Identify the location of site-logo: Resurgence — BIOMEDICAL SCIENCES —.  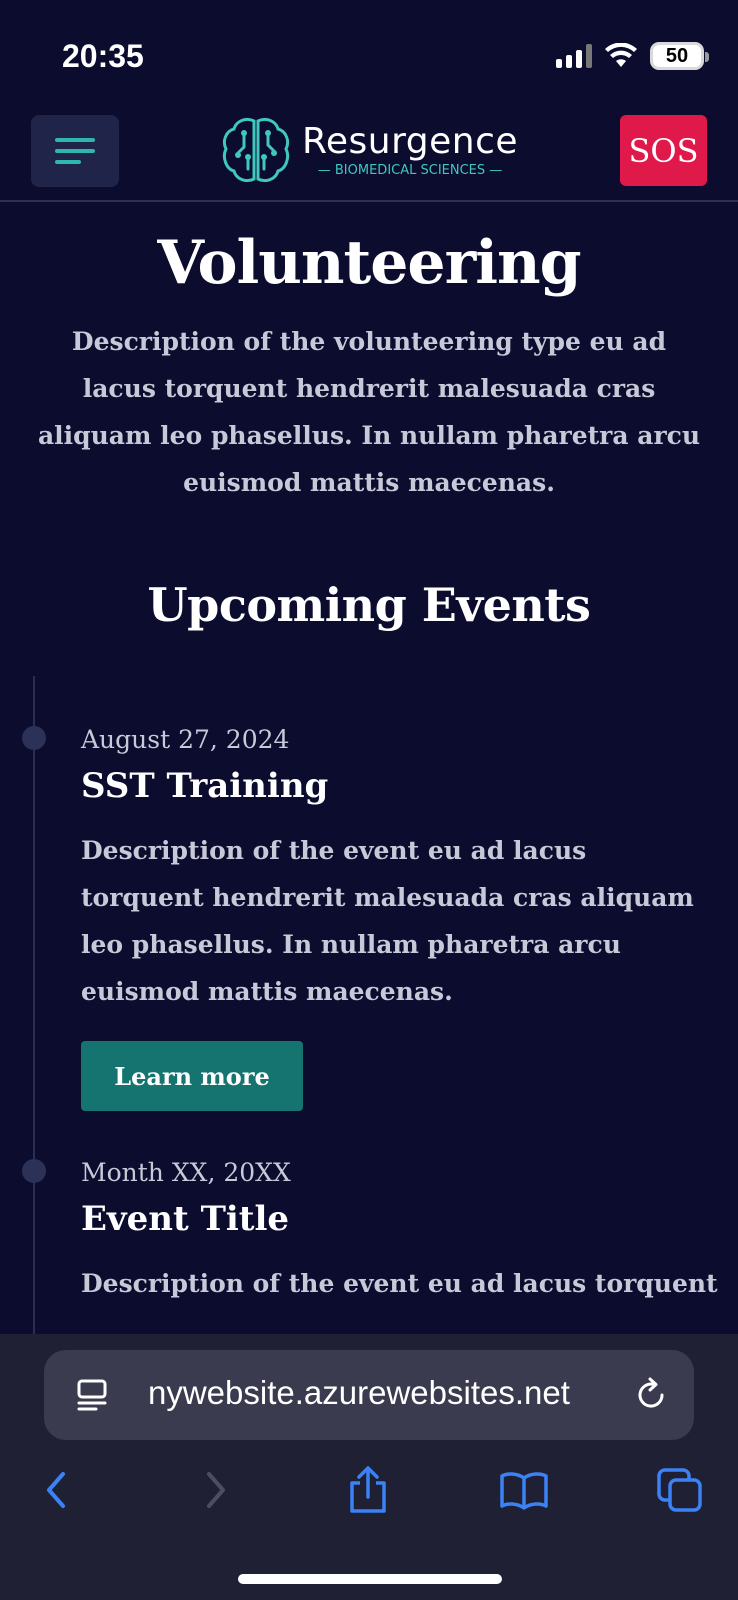
(370, 151).